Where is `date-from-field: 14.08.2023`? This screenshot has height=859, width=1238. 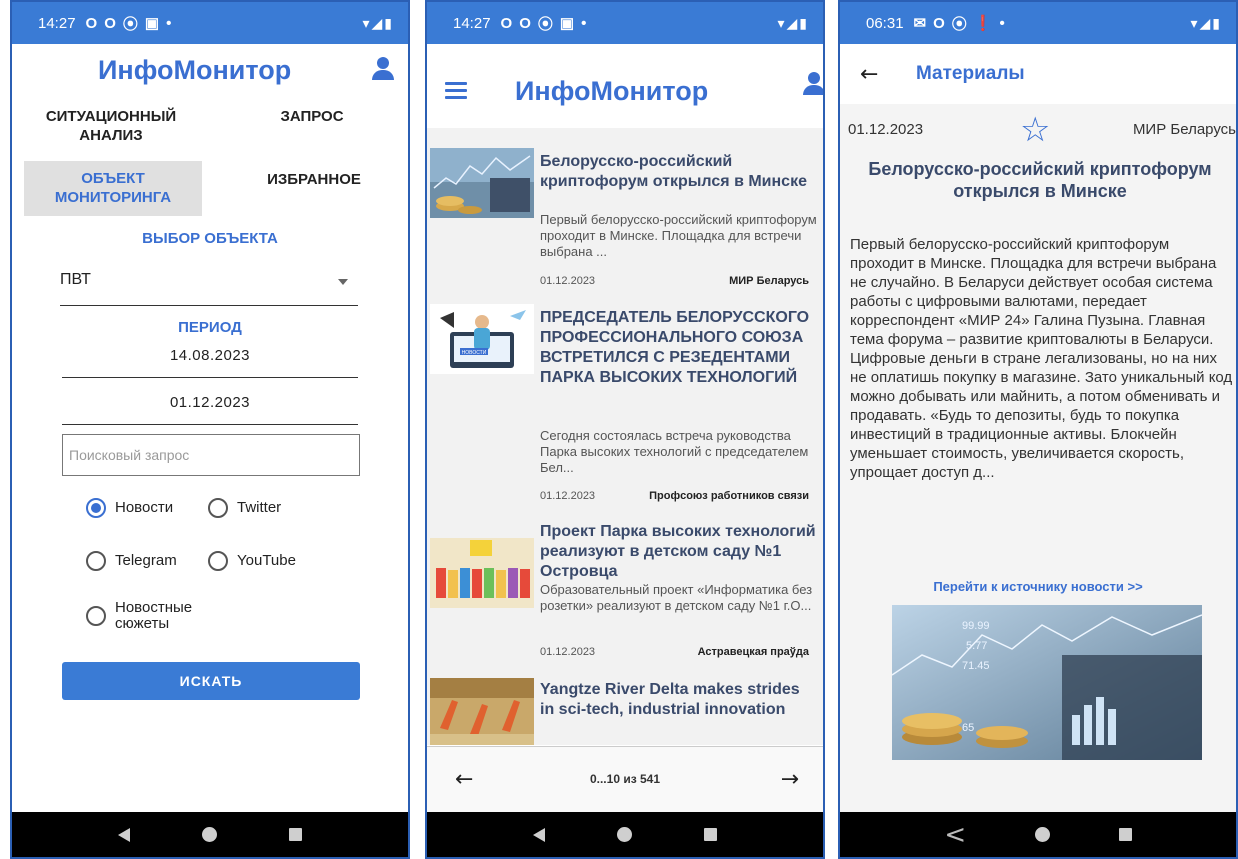 date-from-field: 14.08.2023 is located at coordinates (210, 360).